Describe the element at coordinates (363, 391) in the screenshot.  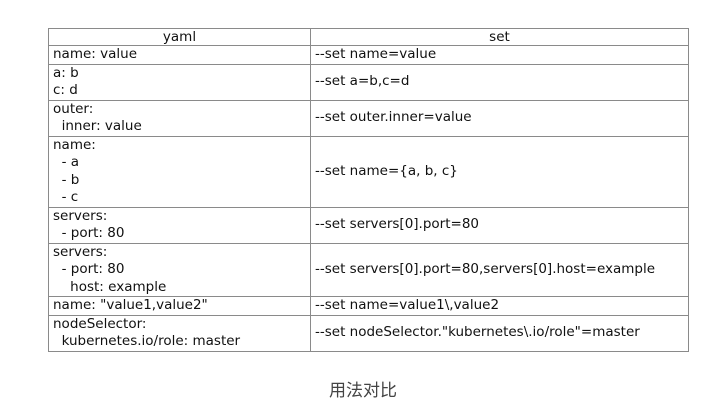
I see `figure-caption: 用法对比` at that location.